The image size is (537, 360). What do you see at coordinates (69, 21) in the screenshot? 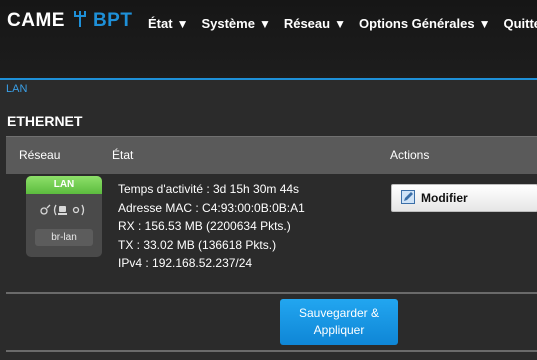
I see `brand-logo: CAME BPT` at bounding box center [69, 21].